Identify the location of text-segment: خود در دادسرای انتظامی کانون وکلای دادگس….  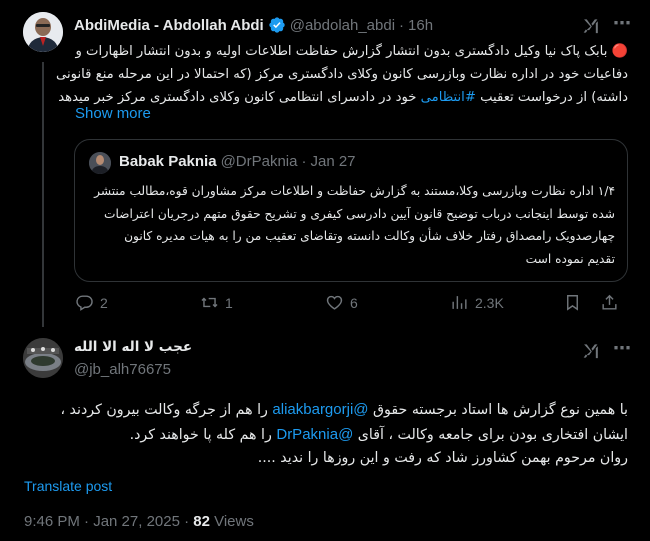
(239, 97).